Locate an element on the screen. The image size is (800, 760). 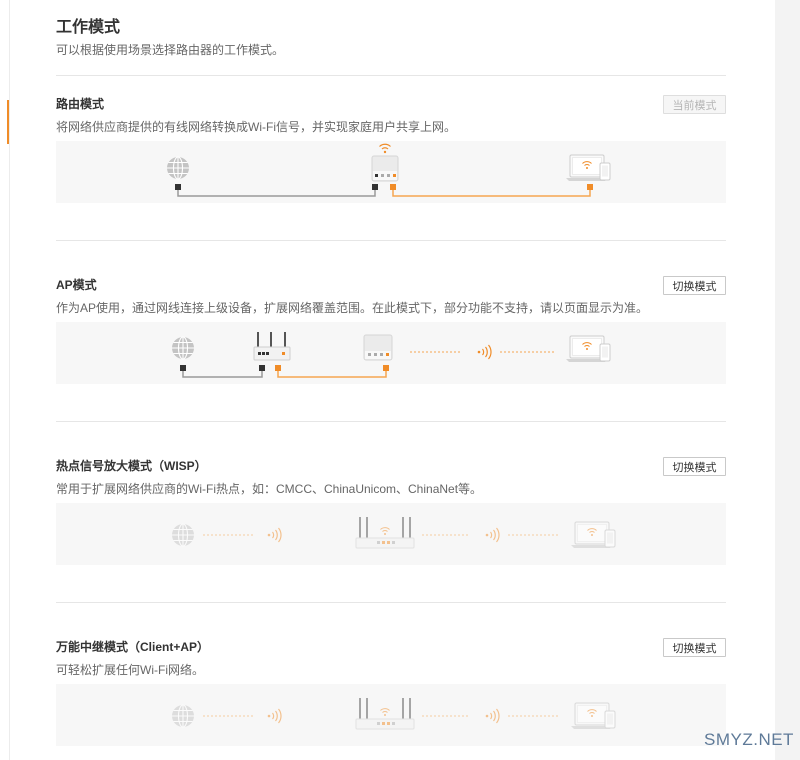
current-mode-button: 当前模式 is located at coordinates (694, 104).